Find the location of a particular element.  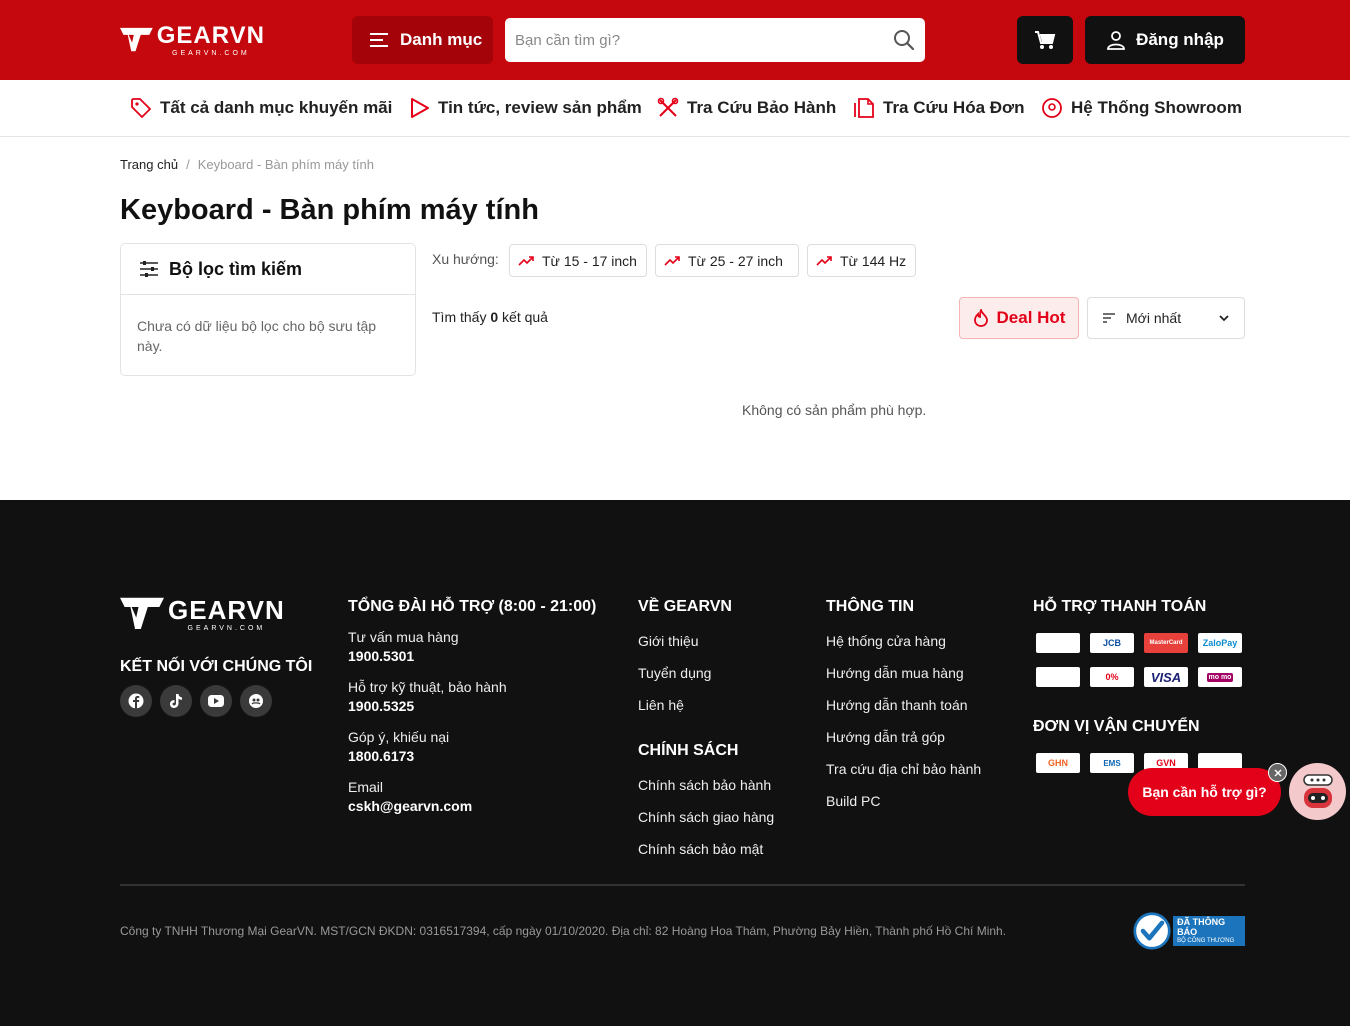

subnav-item-news: Tin tức, review sản phẩm is located at coordinates (525, 108).